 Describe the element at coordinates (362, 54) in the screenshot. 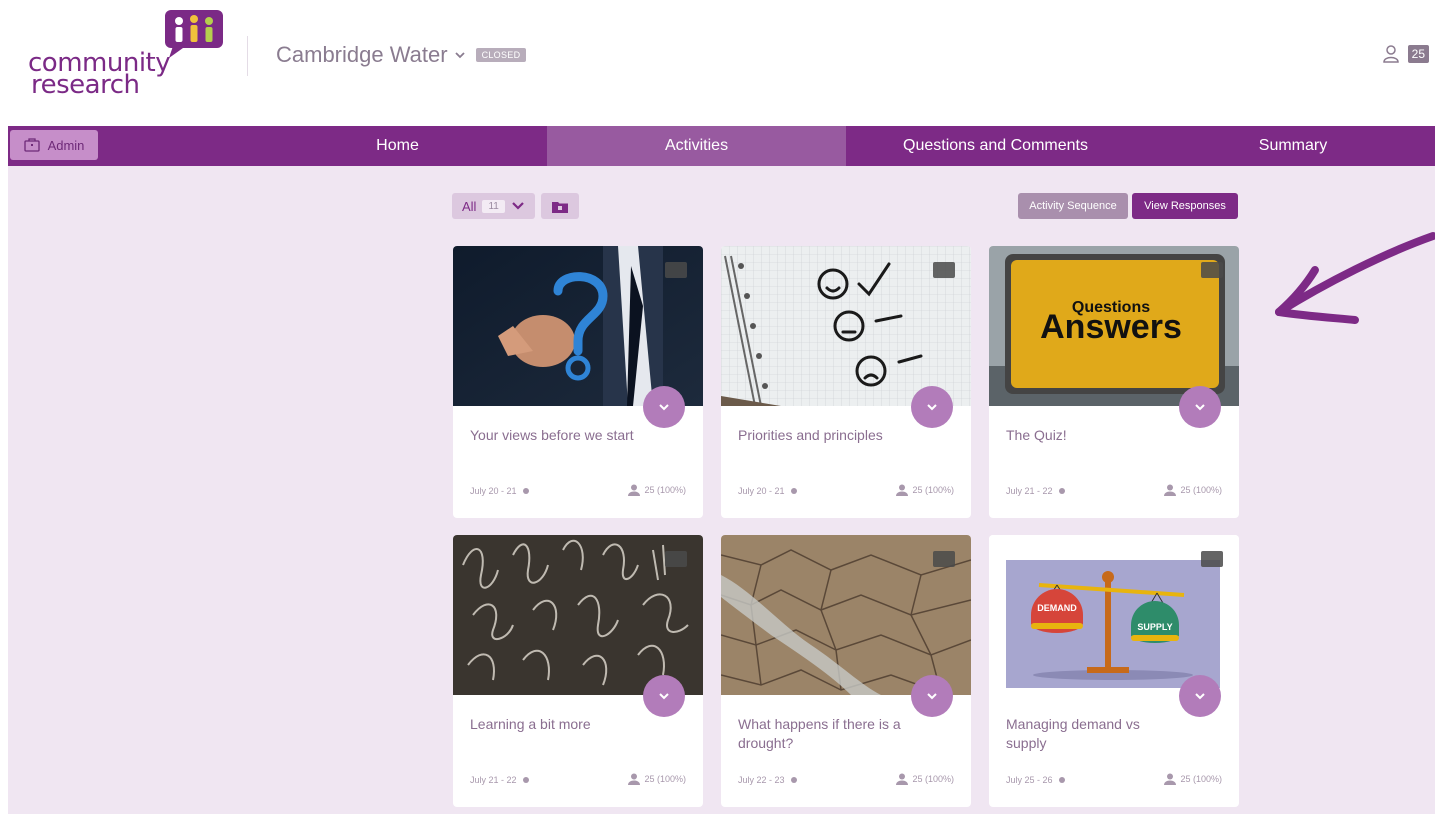

I see `project-name: Cambridge Water` at that location.